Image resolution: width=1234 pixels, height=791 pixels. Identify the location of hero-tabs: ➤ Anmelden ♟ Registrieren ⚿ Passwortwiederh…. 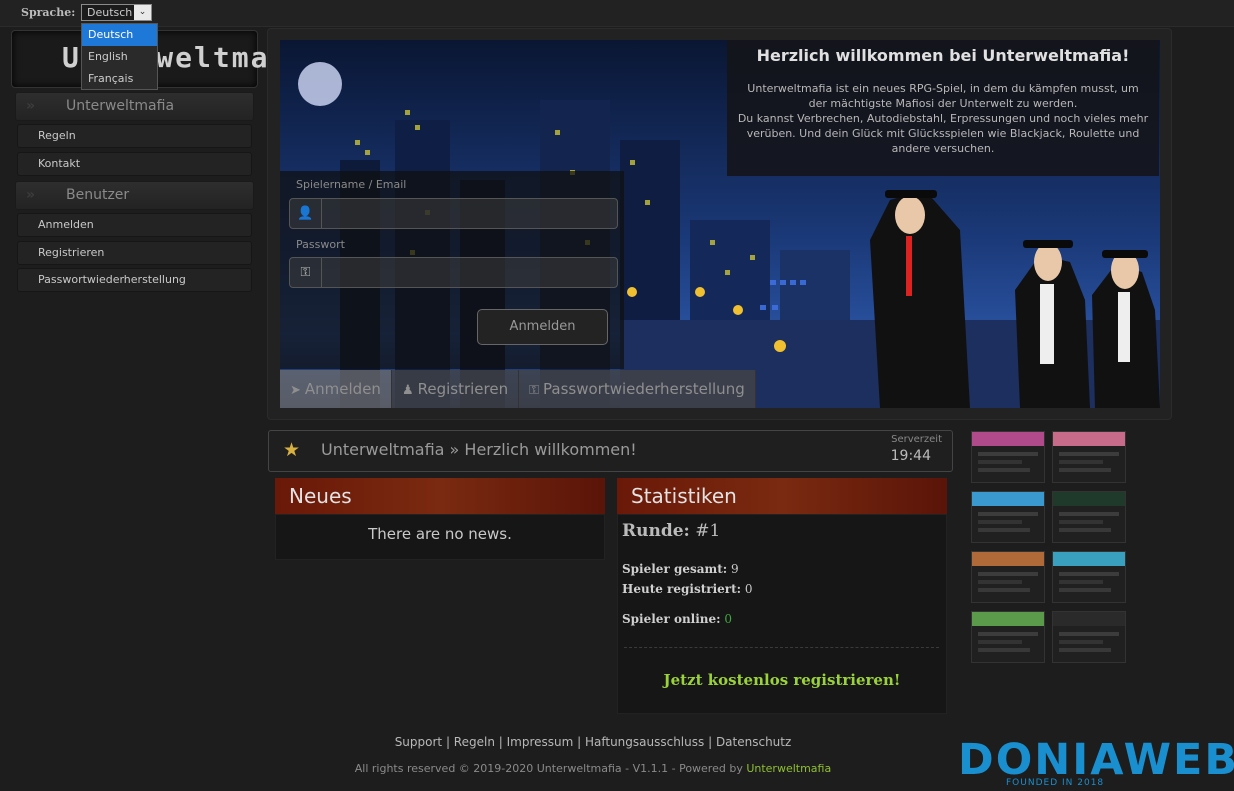
(518, 389).